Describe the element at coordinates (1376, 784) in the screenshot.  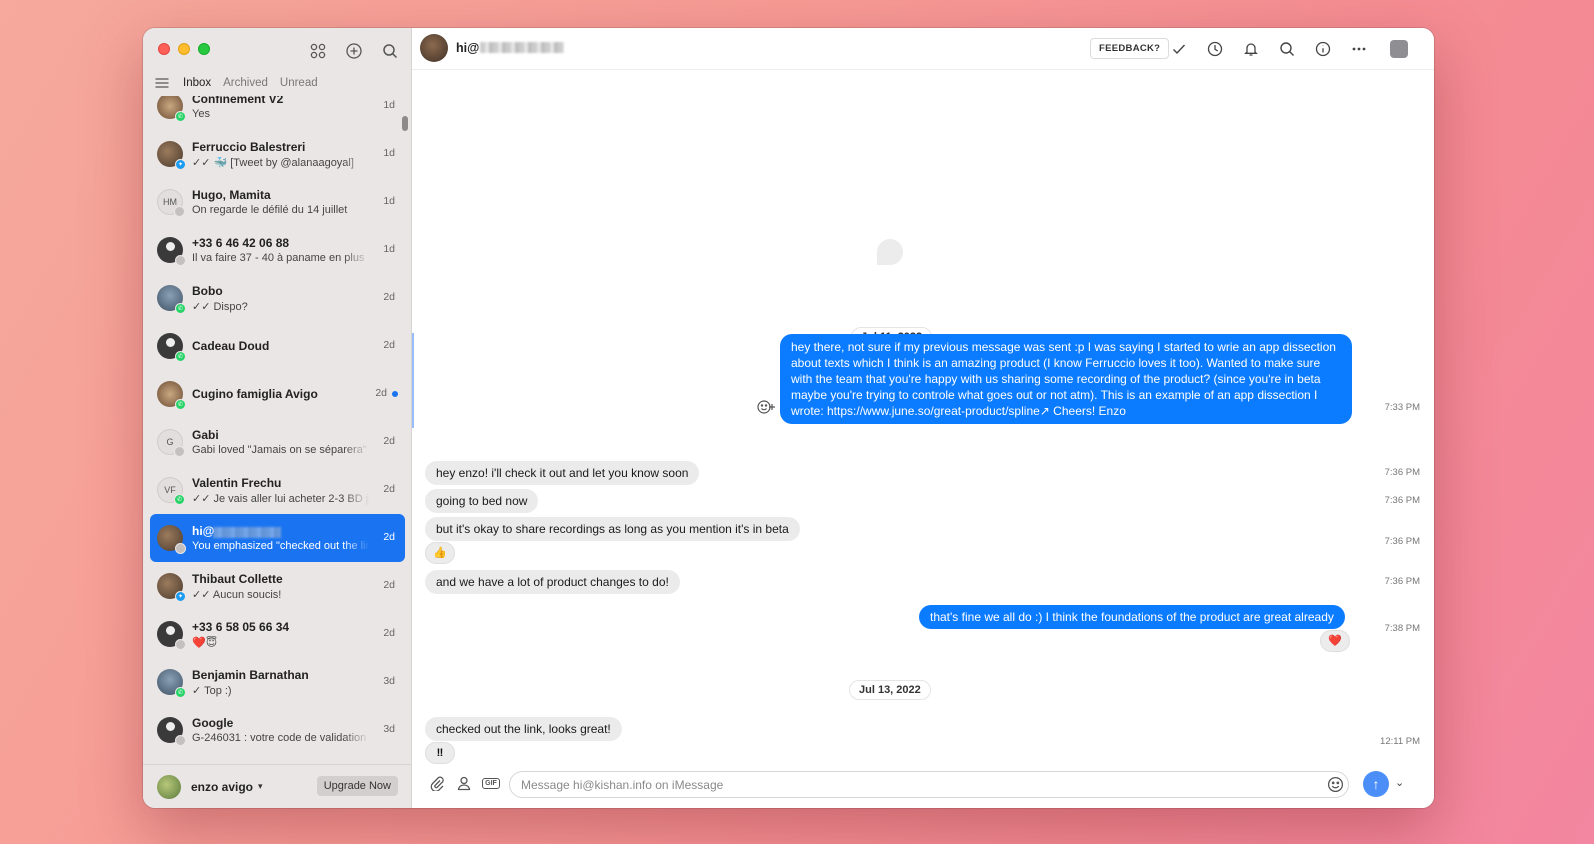
I see `send-button: ↑` at that location.